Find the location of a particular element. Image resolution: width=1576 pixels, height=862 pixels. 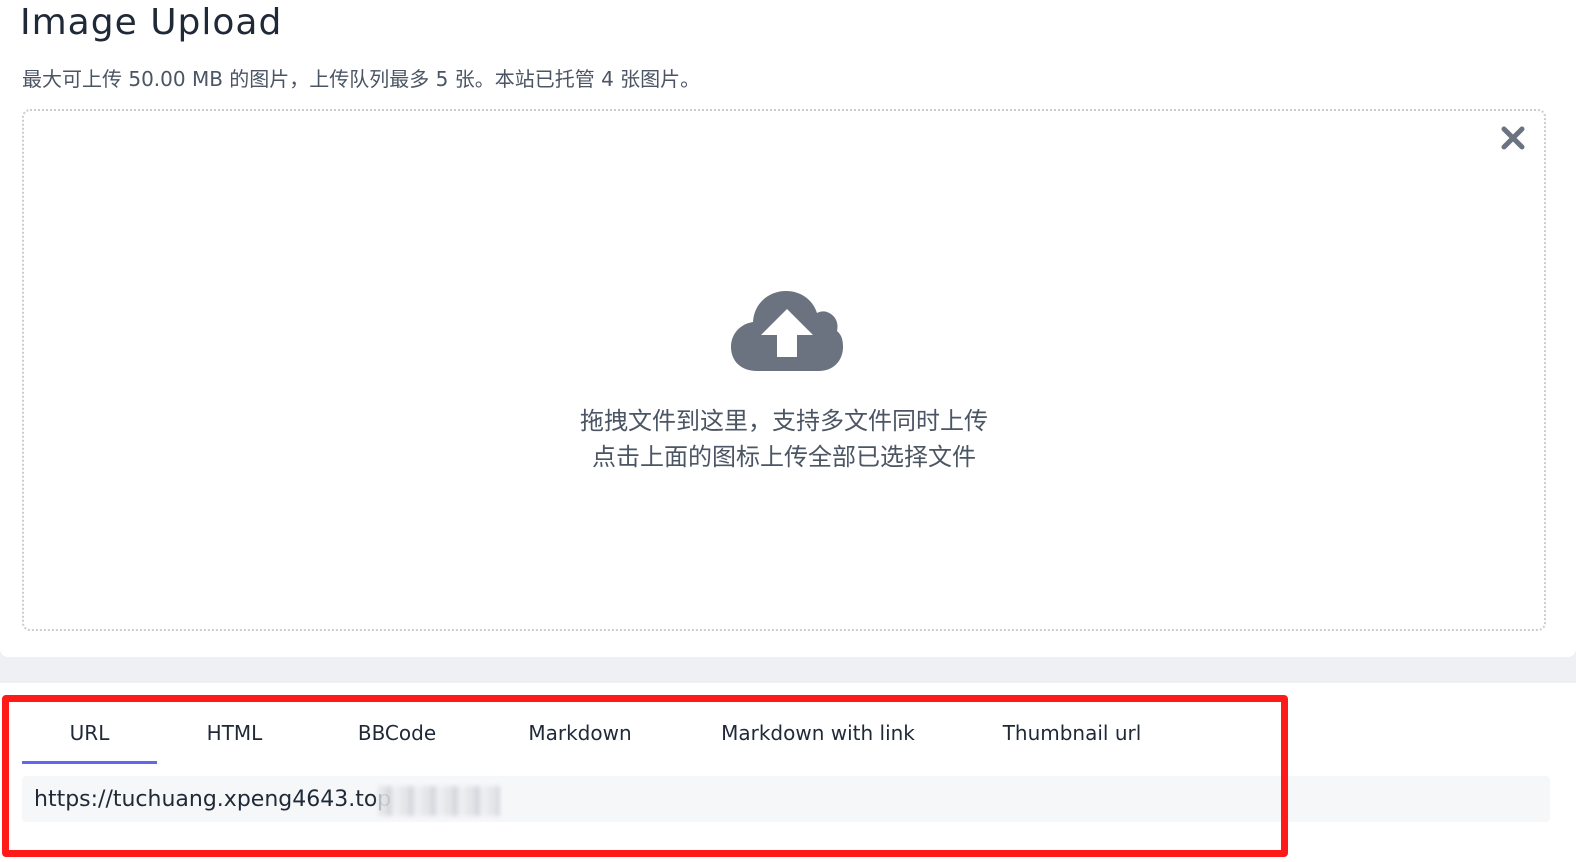

dropzone-hint: 点击上面的图标上传全部已选择文件 is located at coordinates (784, 457).